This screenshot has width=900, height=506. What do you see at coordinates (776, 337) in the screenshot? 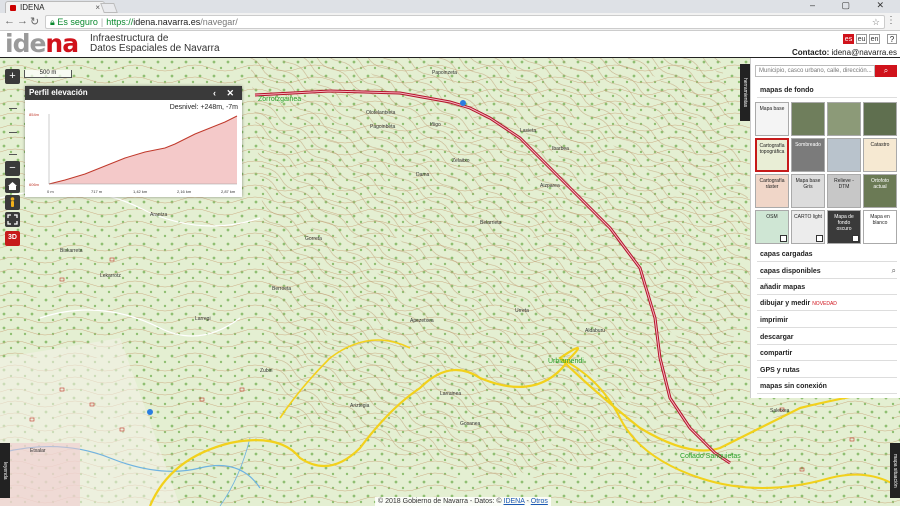
I see `menu-download: descargar` at bounding box center [776, 337].